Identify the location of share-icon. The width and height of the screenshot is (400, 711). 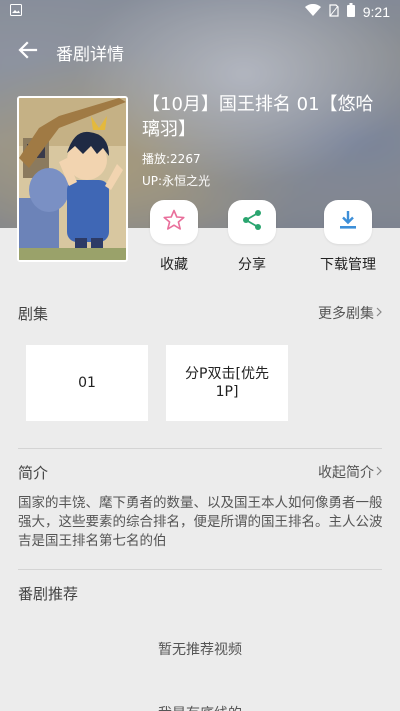
(252, 222).